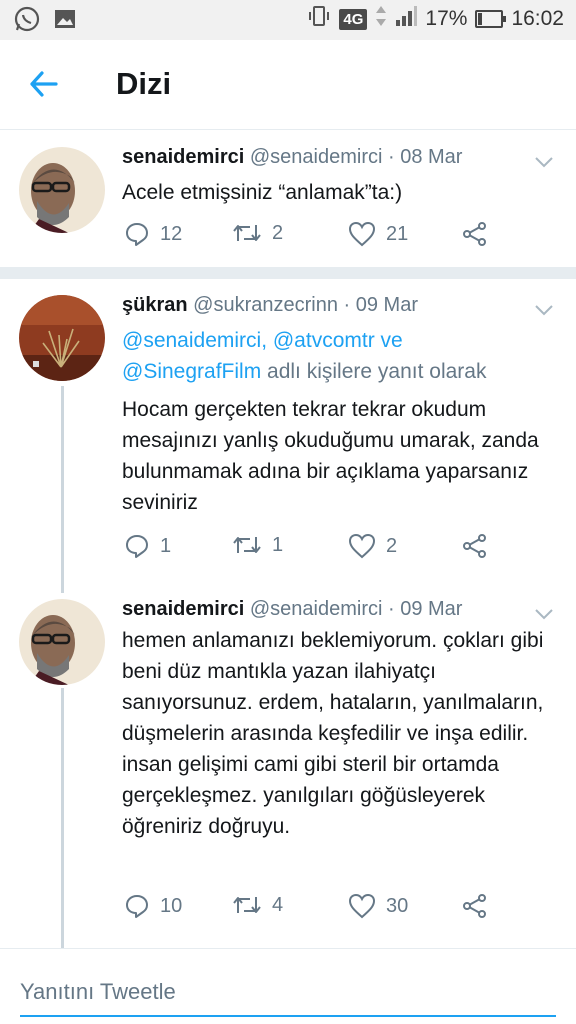 The height and width of the screenshot is (1024, 576). I want to click on arrow-left-icon, so click(44, 84).